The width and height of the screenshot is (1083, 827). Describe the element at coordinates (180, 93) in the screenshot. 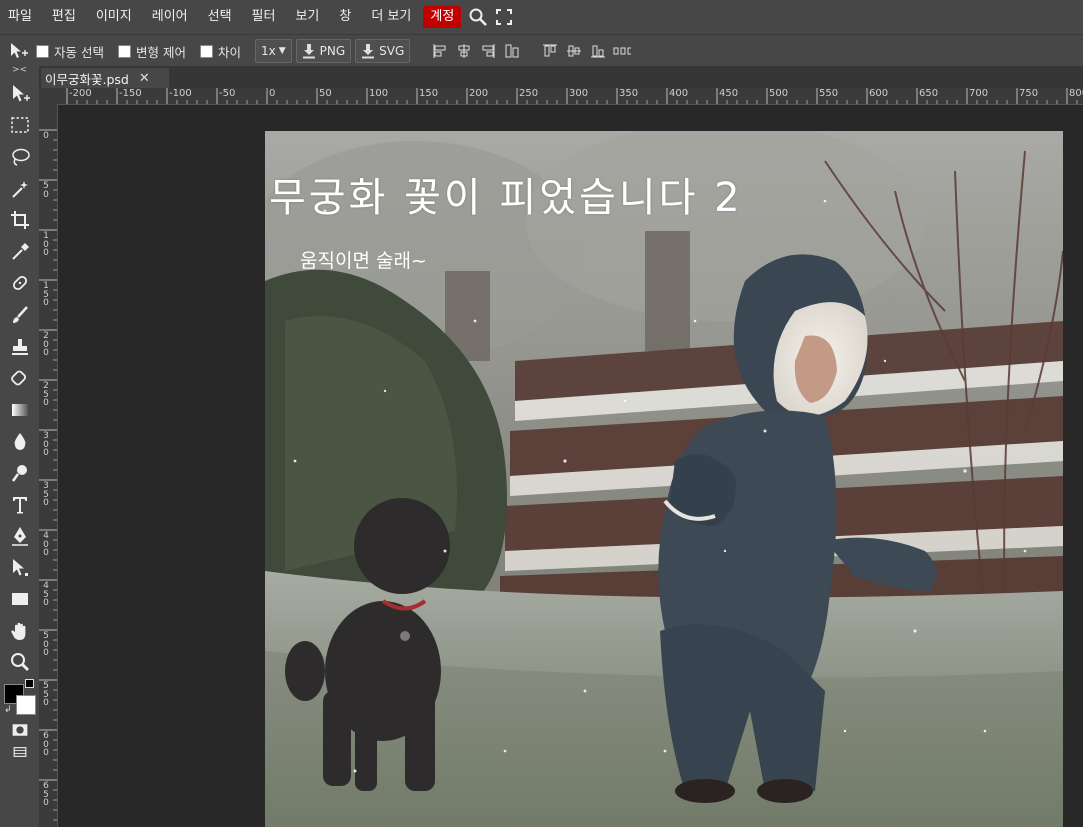

I see `ruler-label: -100` at that location.